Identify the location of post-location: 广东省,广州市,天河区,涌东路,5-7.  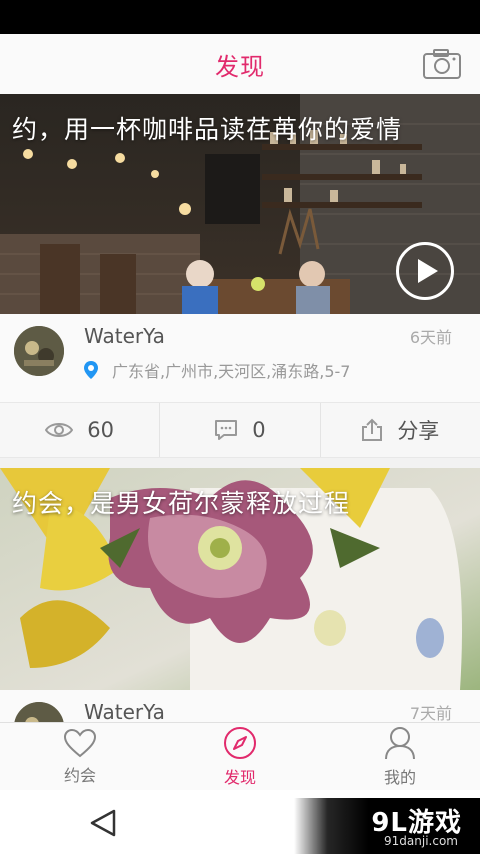
(217, 370).